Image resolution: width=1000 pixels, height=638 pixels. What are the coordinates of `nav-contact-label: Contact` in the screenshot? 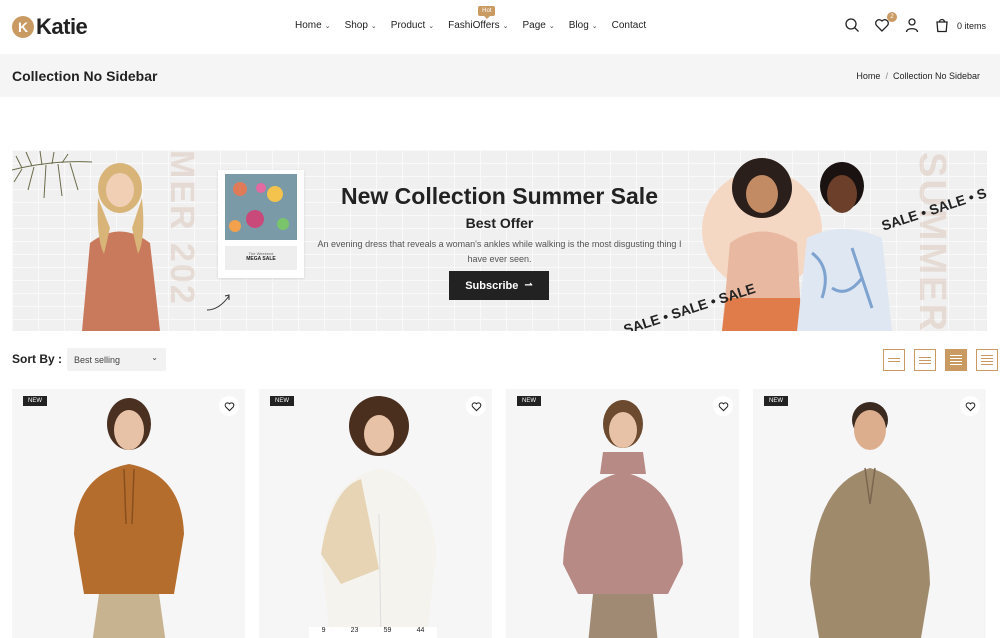 It's located at (629, 25).